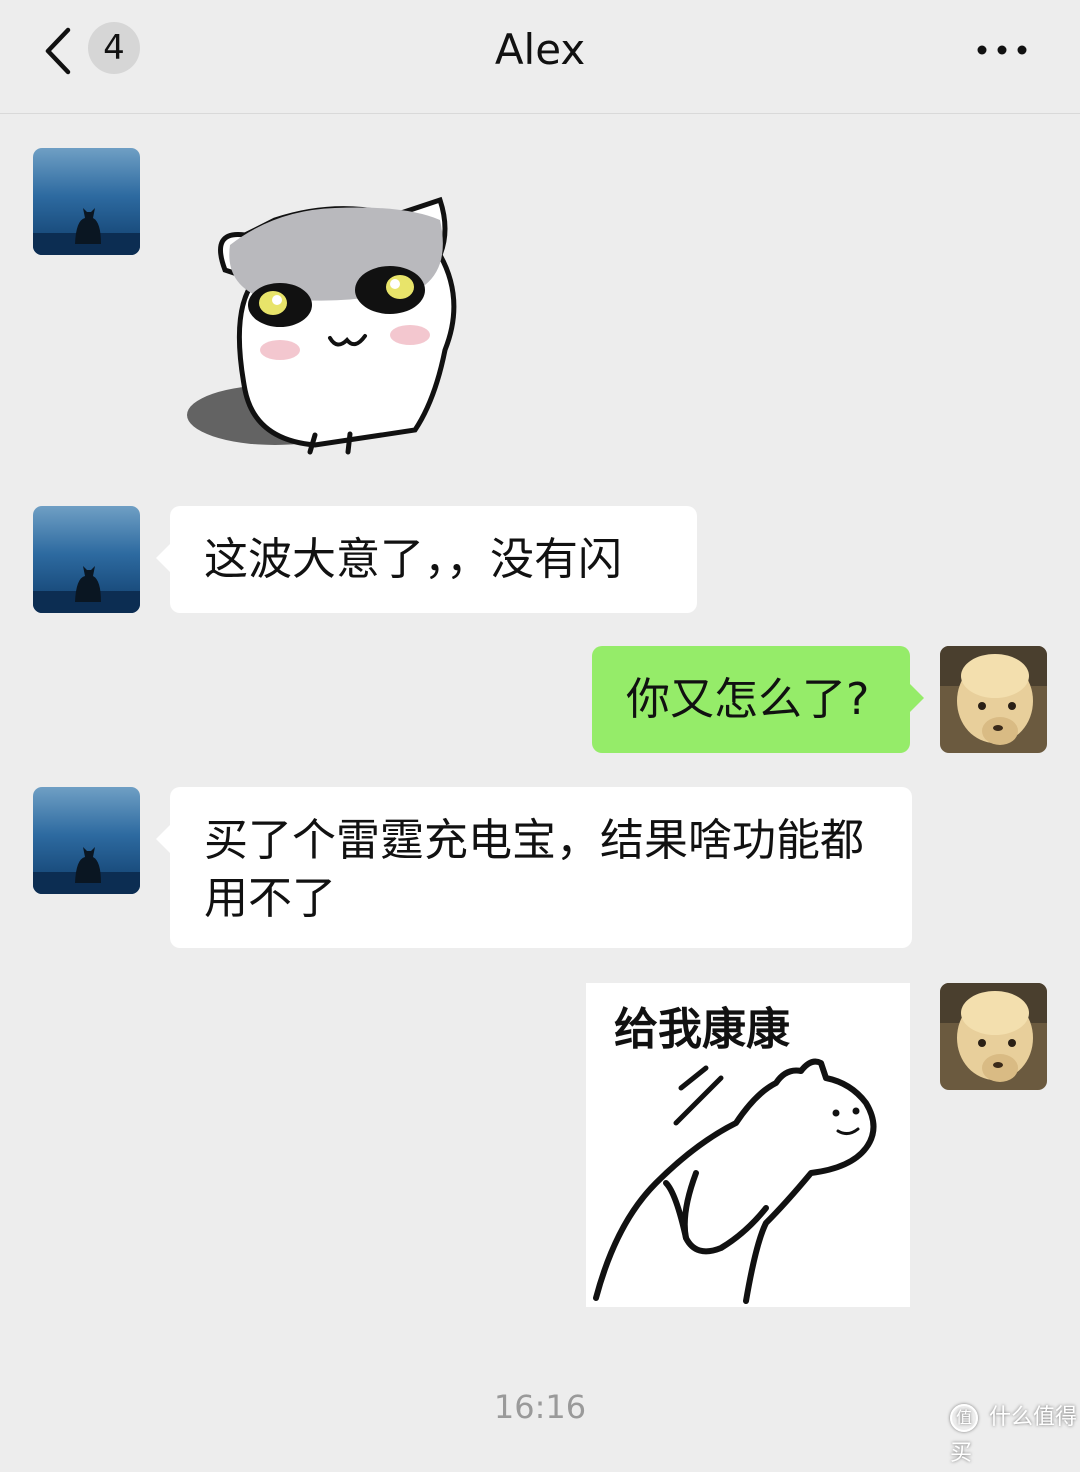 The height and width of the screenshot is (1472, 1080). What do you see at coordinates (335, 327) in the screenshot?
I see `grumpy-cat-sticker` at bounding box center [335, 327].